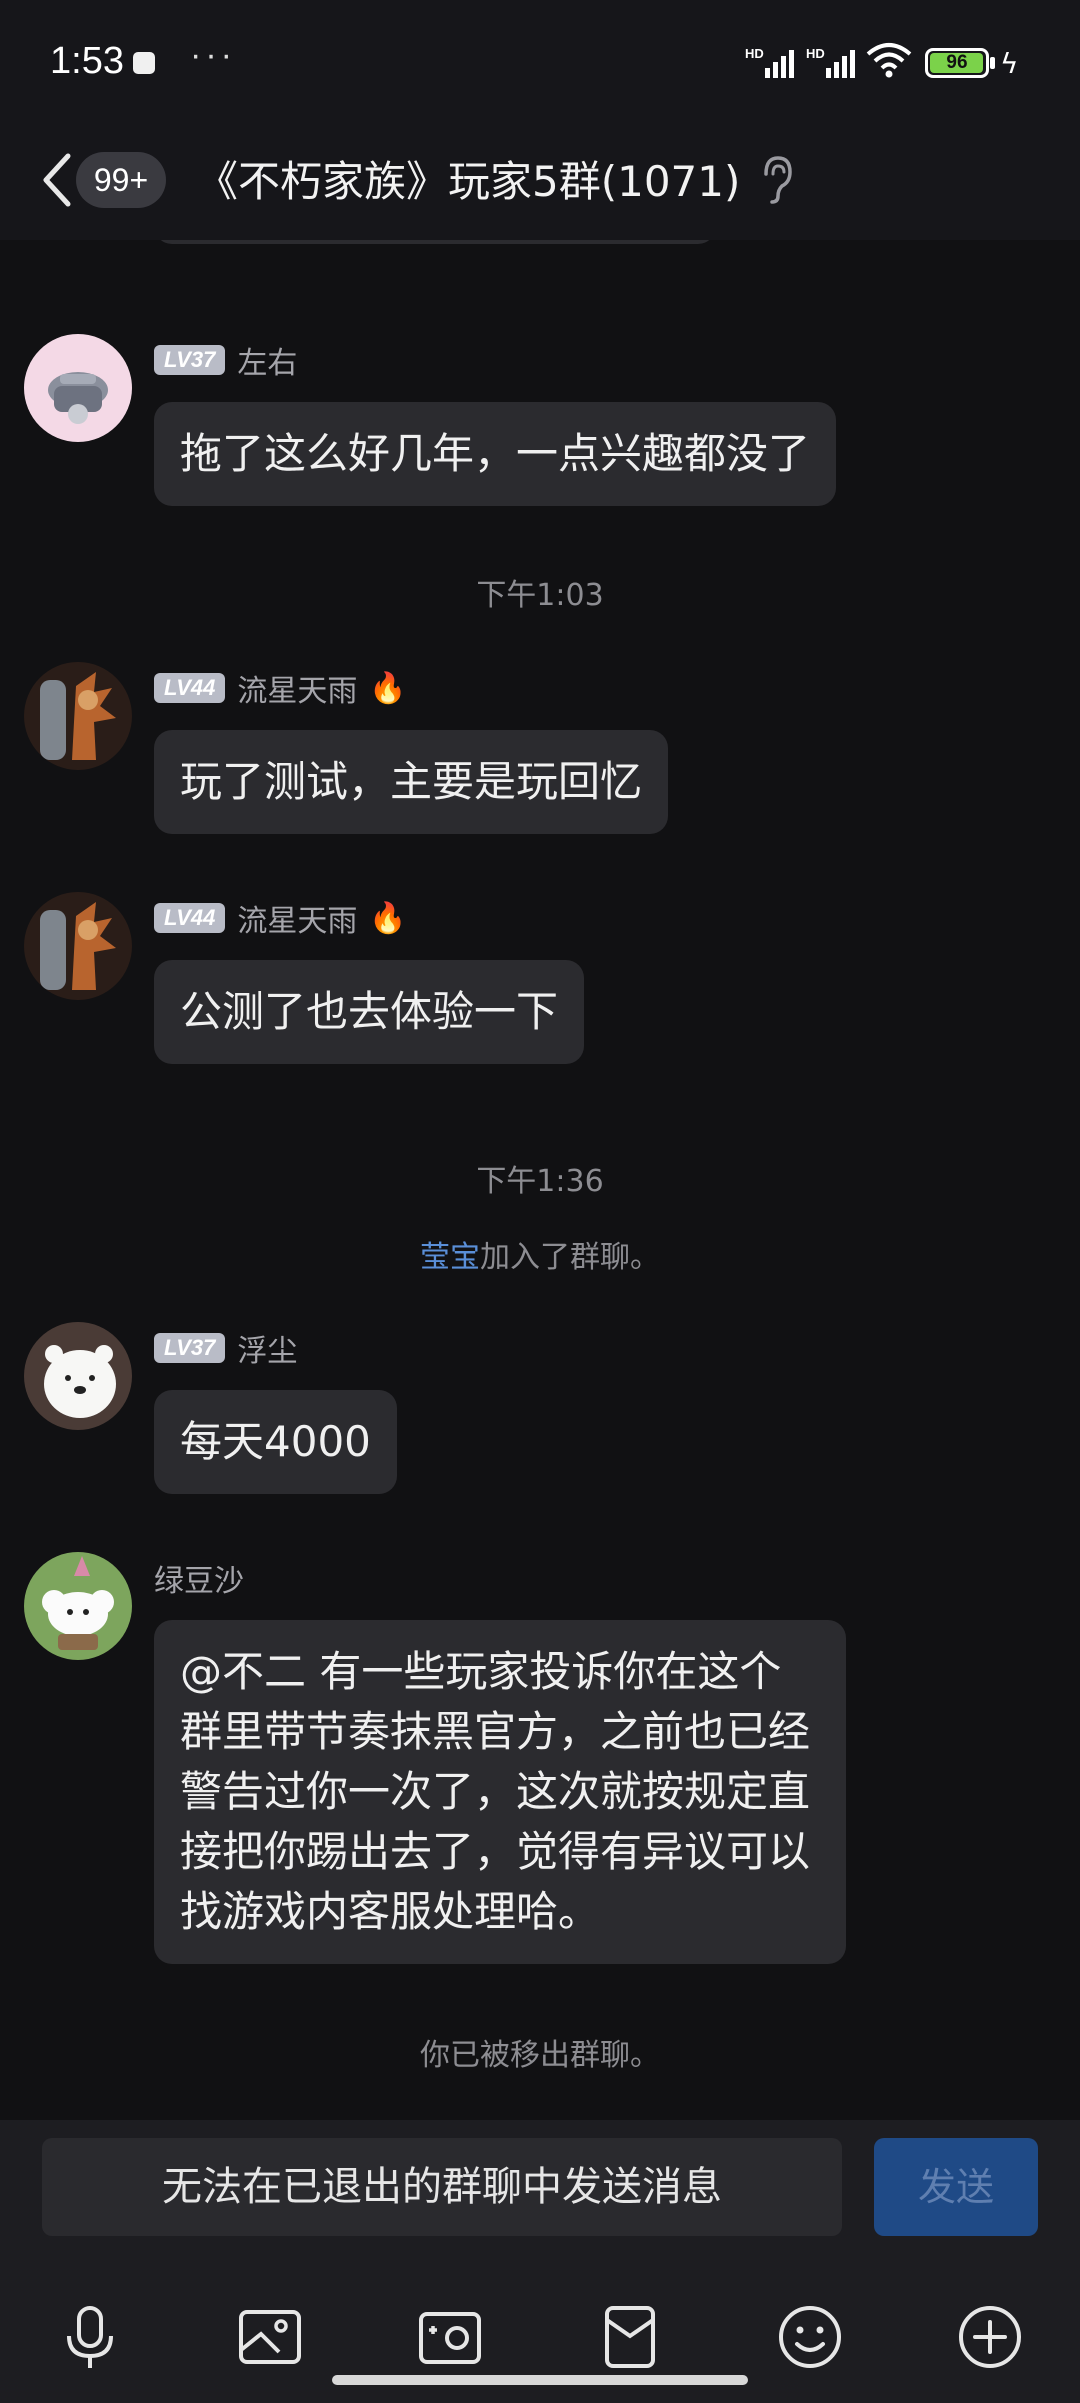  I want to click on image-icon, so click(270, 2337).